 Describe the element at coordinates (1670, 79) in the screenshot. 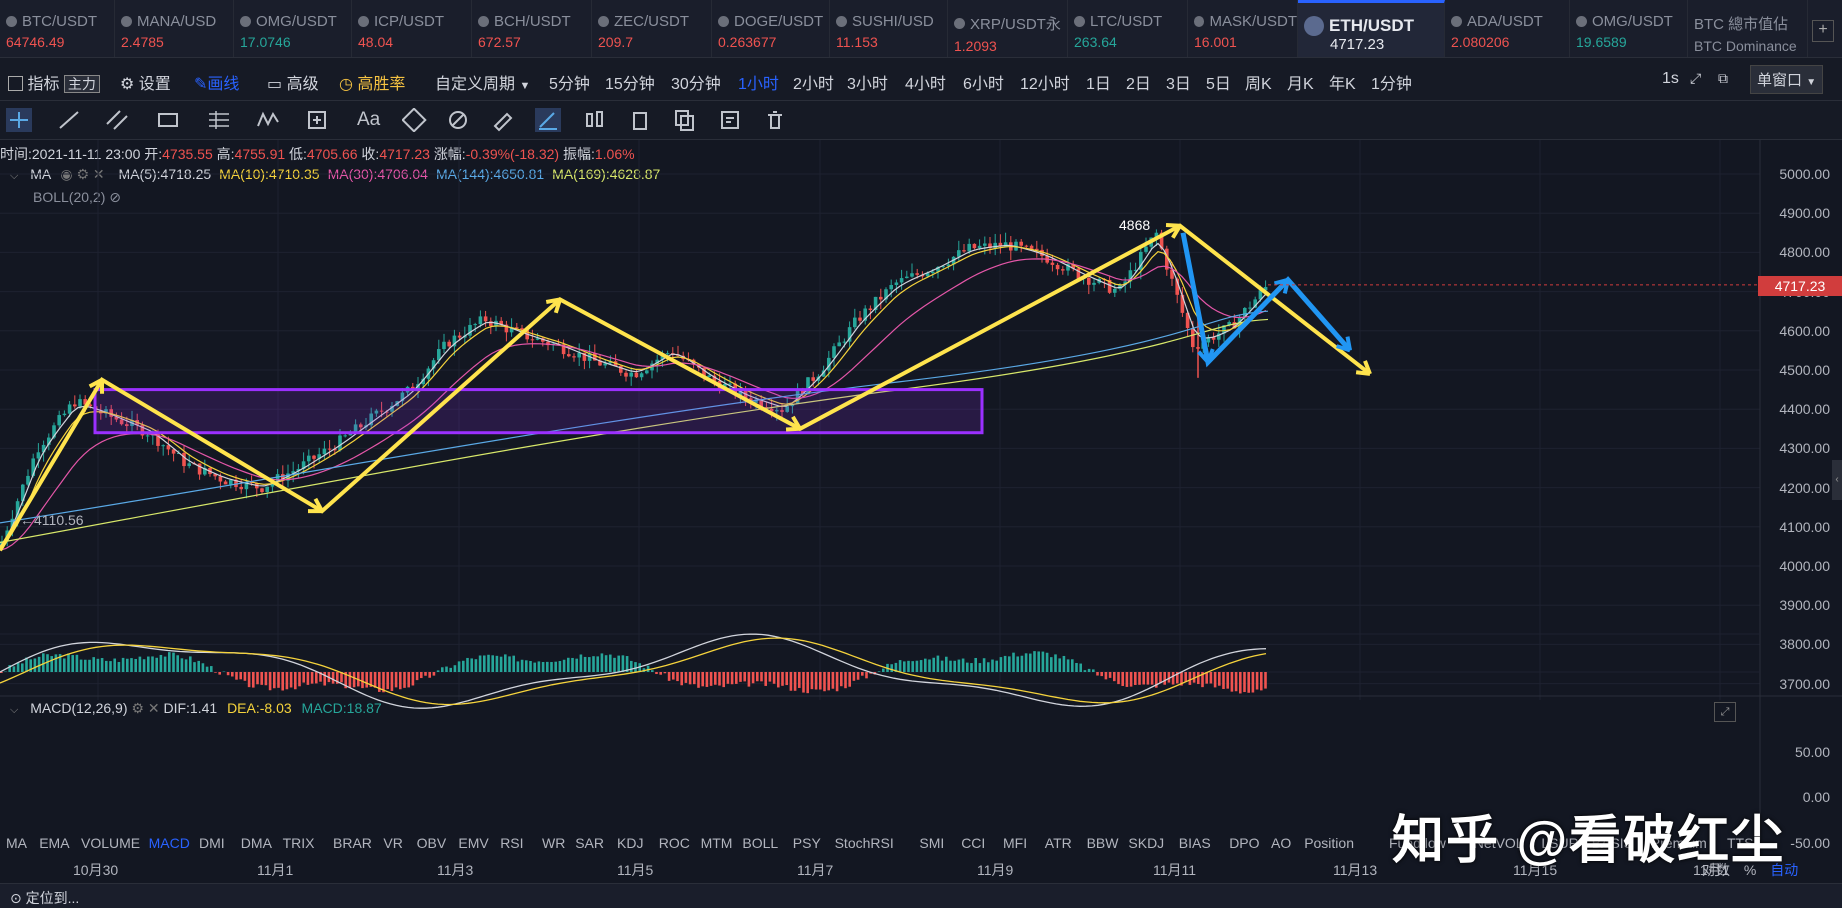

I see `interval-selector: 1s` at that location.